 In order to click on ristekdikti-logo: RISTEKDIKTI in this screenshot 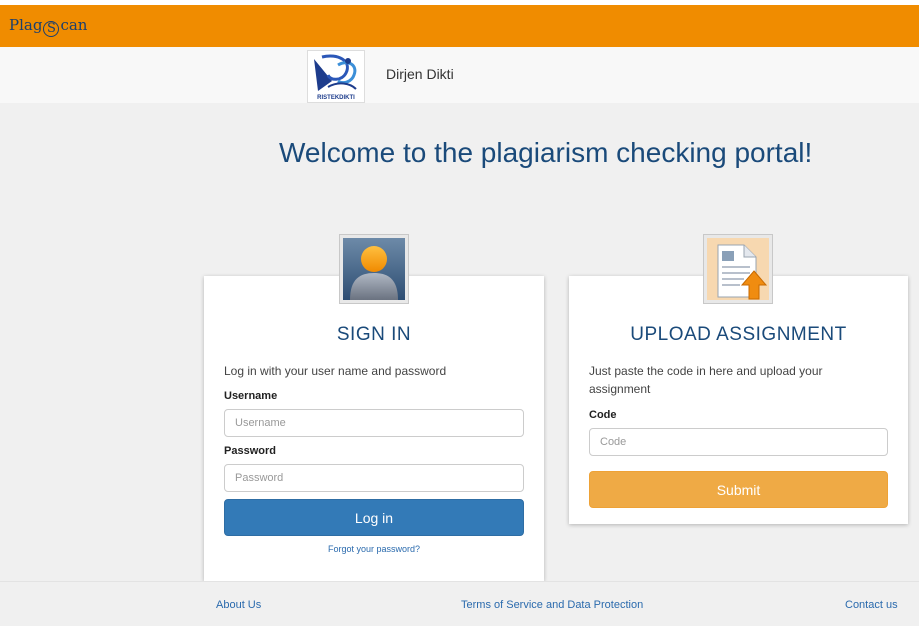, I will do `click(336, 76)`.